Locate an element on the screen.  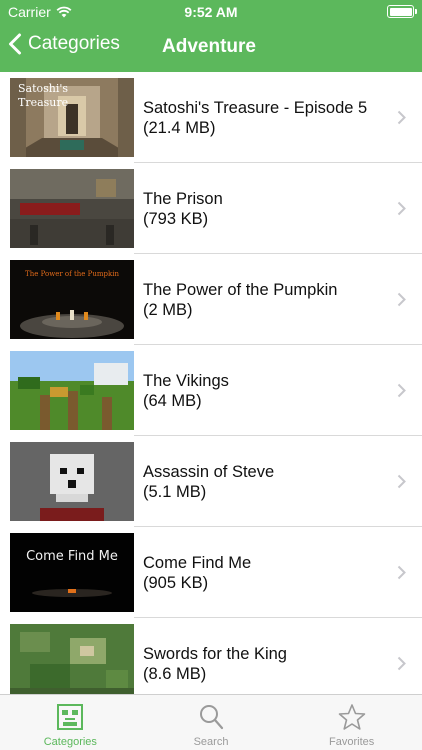
tab-categories: Categories is located at coordinates (70, 722).